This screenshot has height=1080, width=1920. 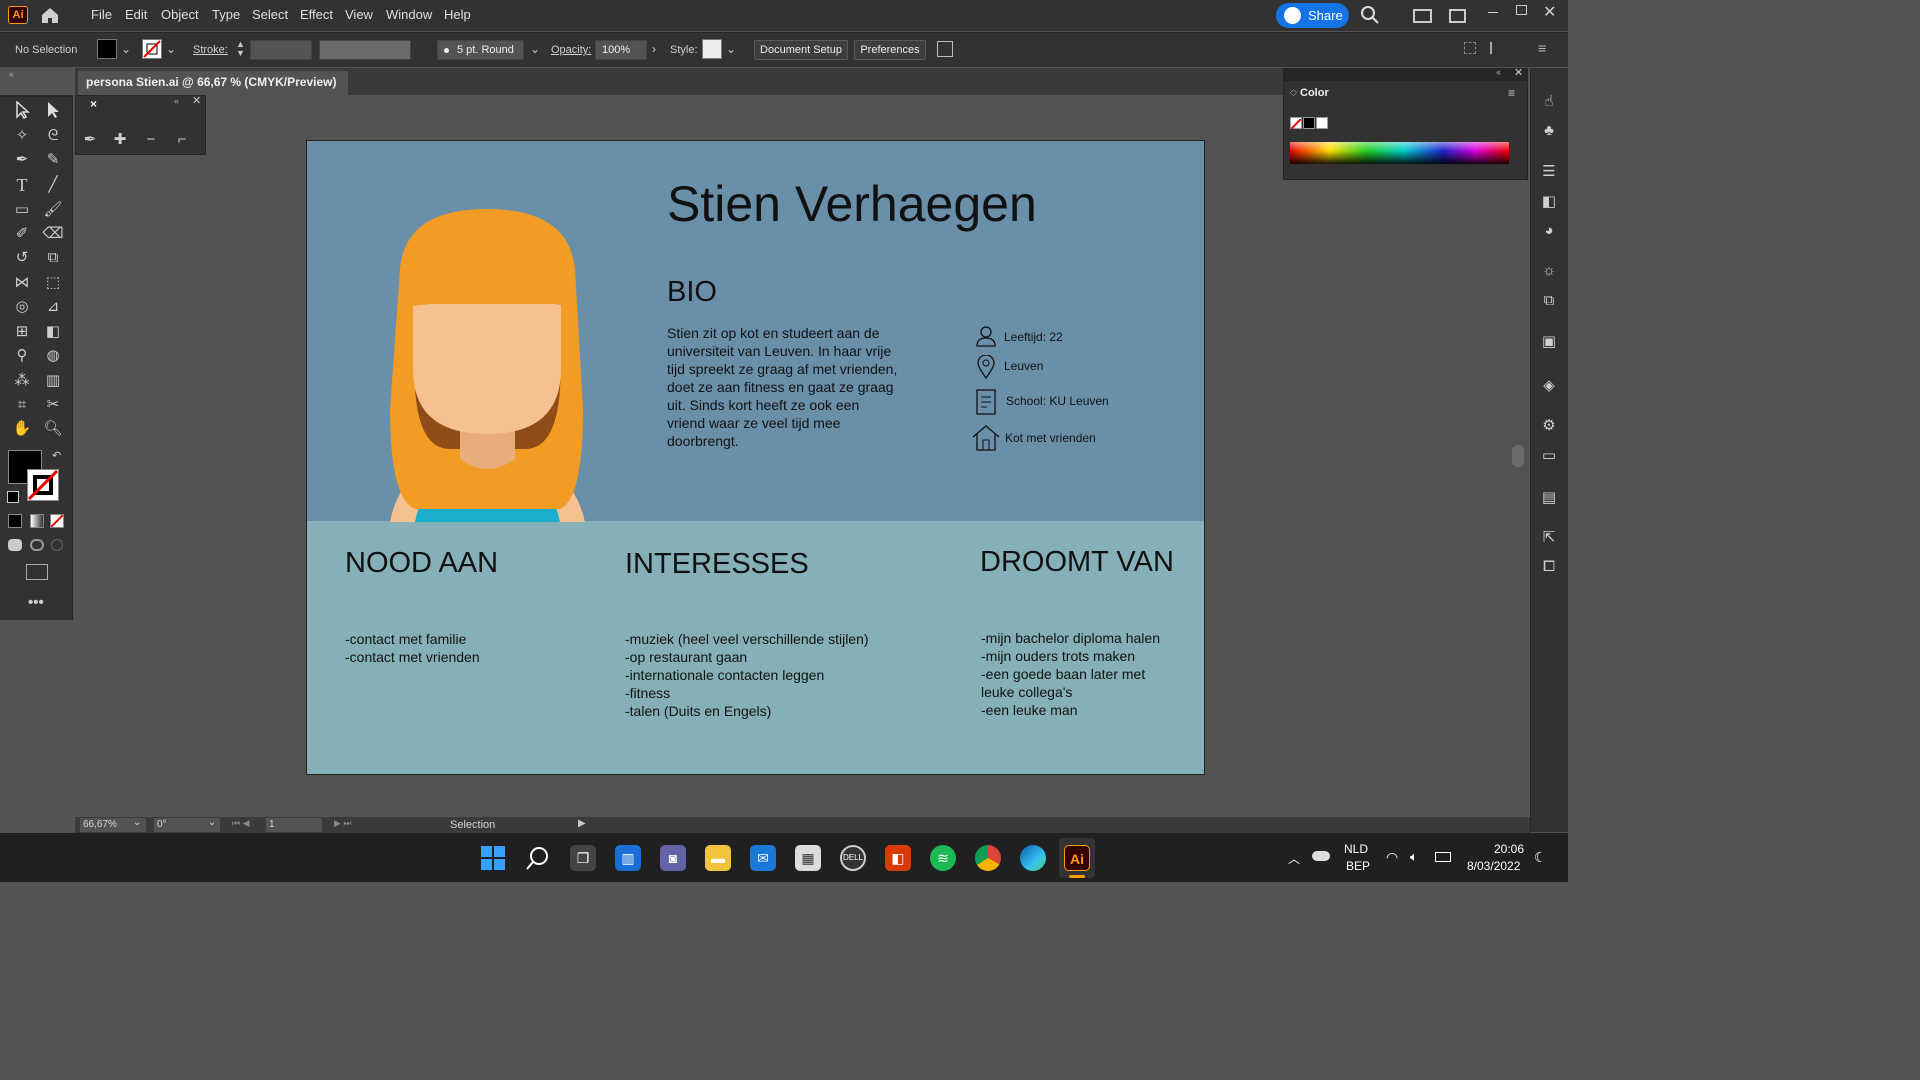 I want to click on gradient-tool-icon: ◧, so click(x=53, y=332).